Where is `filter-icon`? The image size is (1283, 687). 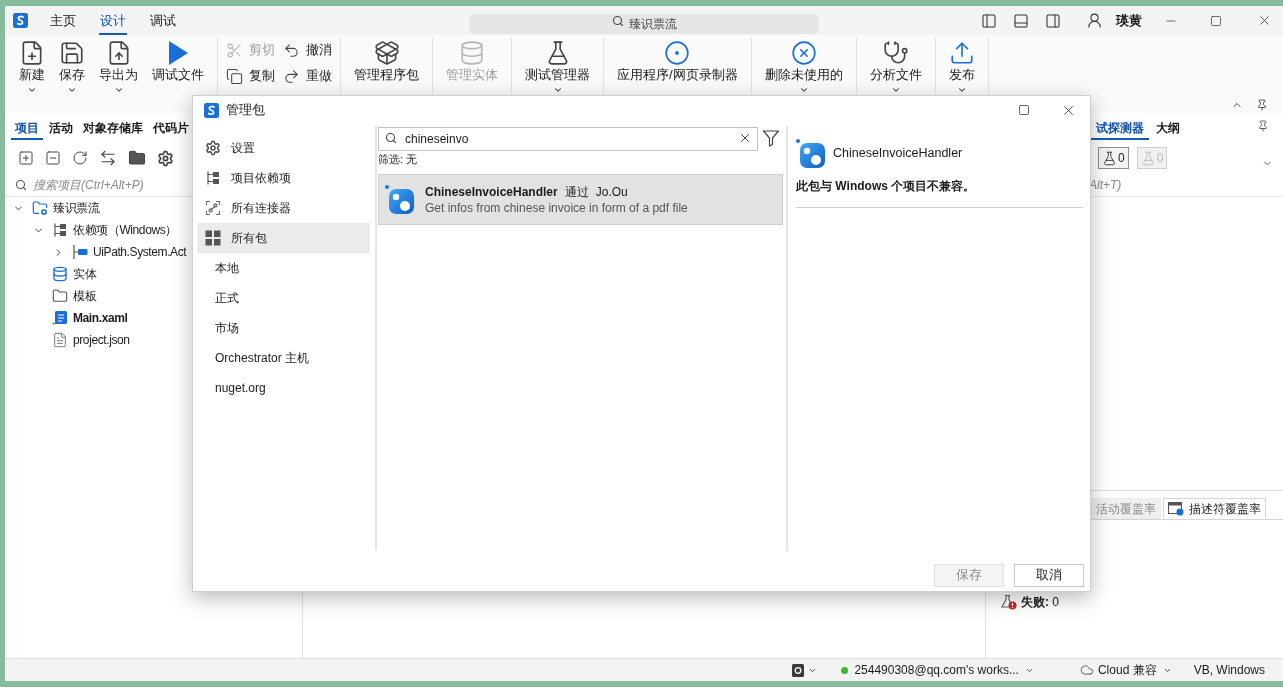
filter-icon is located at coordinates (771, 138).